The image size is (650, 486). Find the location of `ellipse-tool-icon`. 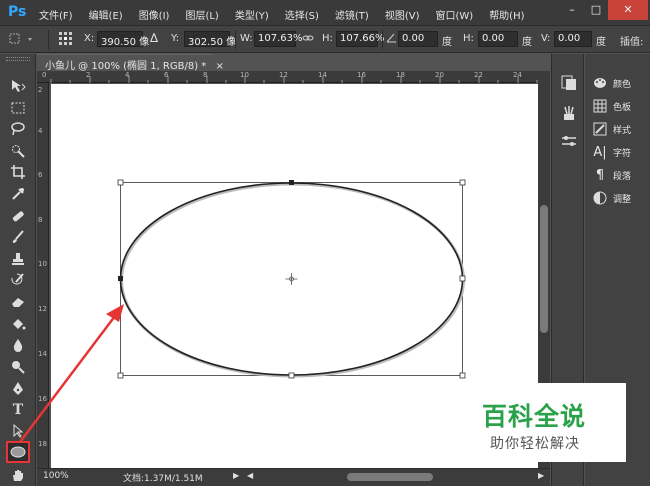

ellipse-tool-icon is located at coordinates (18, 452).